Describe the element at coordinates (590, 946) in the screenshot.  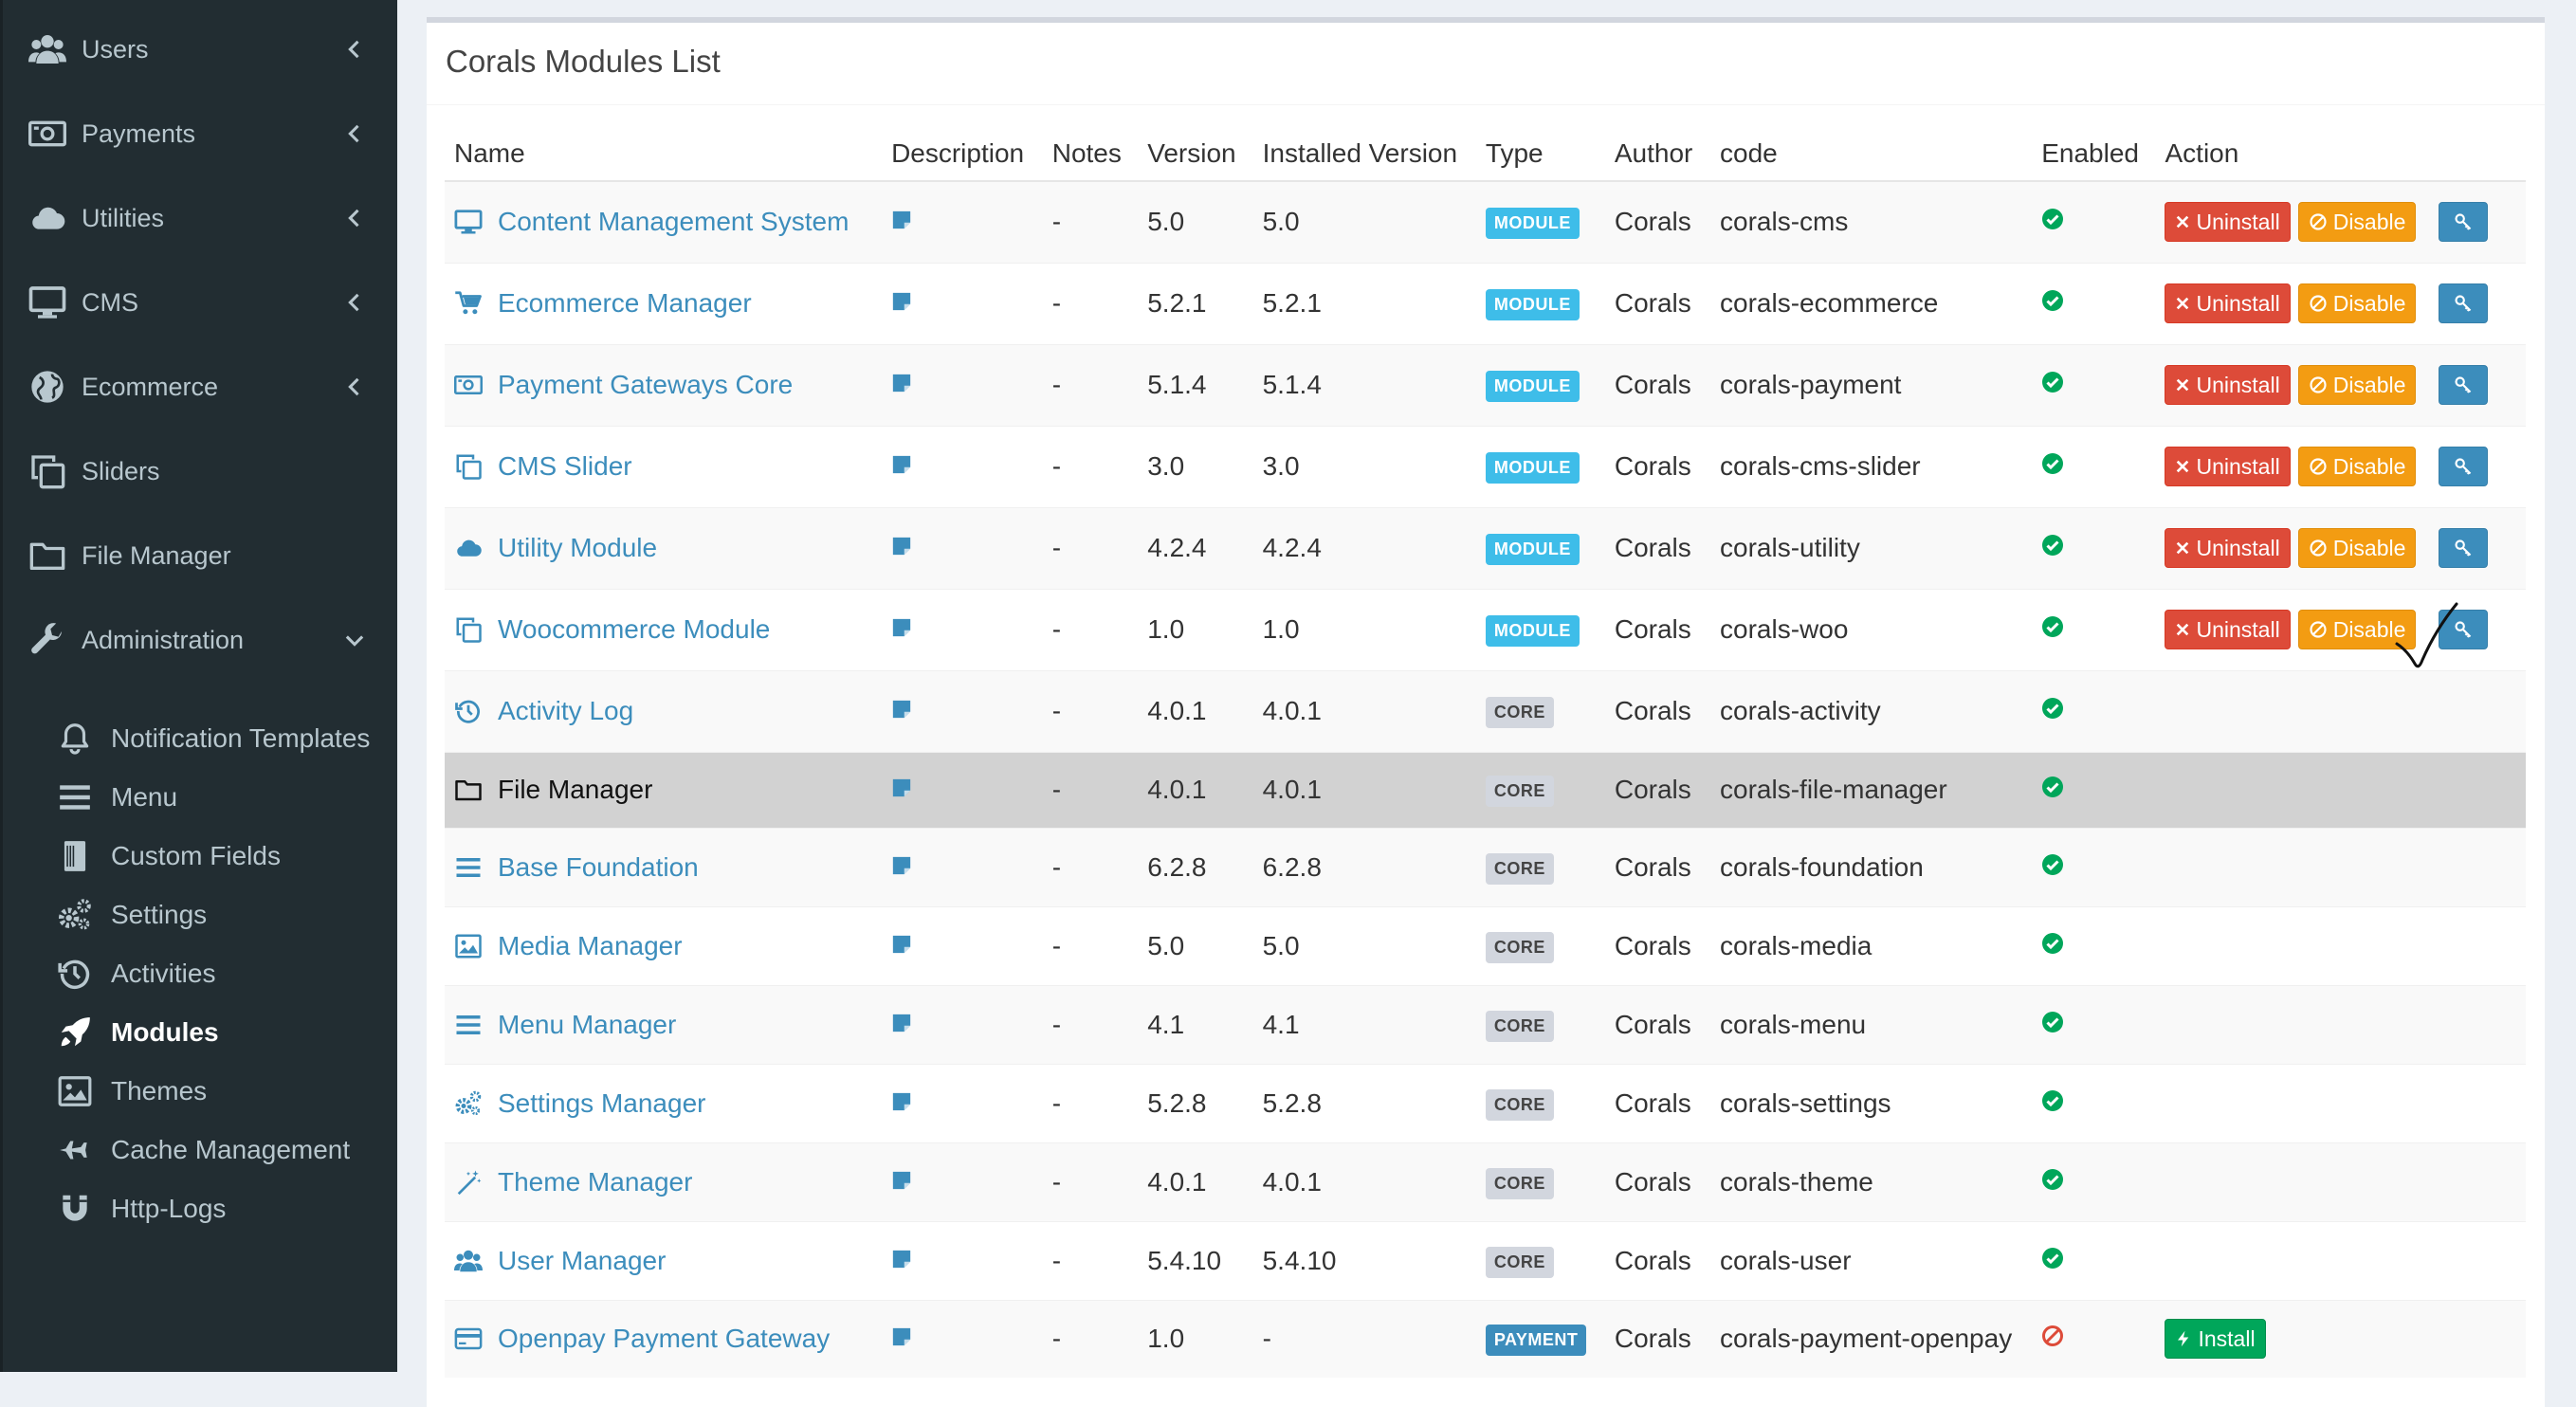
I see `module-name-link: Media Manager` at that location.